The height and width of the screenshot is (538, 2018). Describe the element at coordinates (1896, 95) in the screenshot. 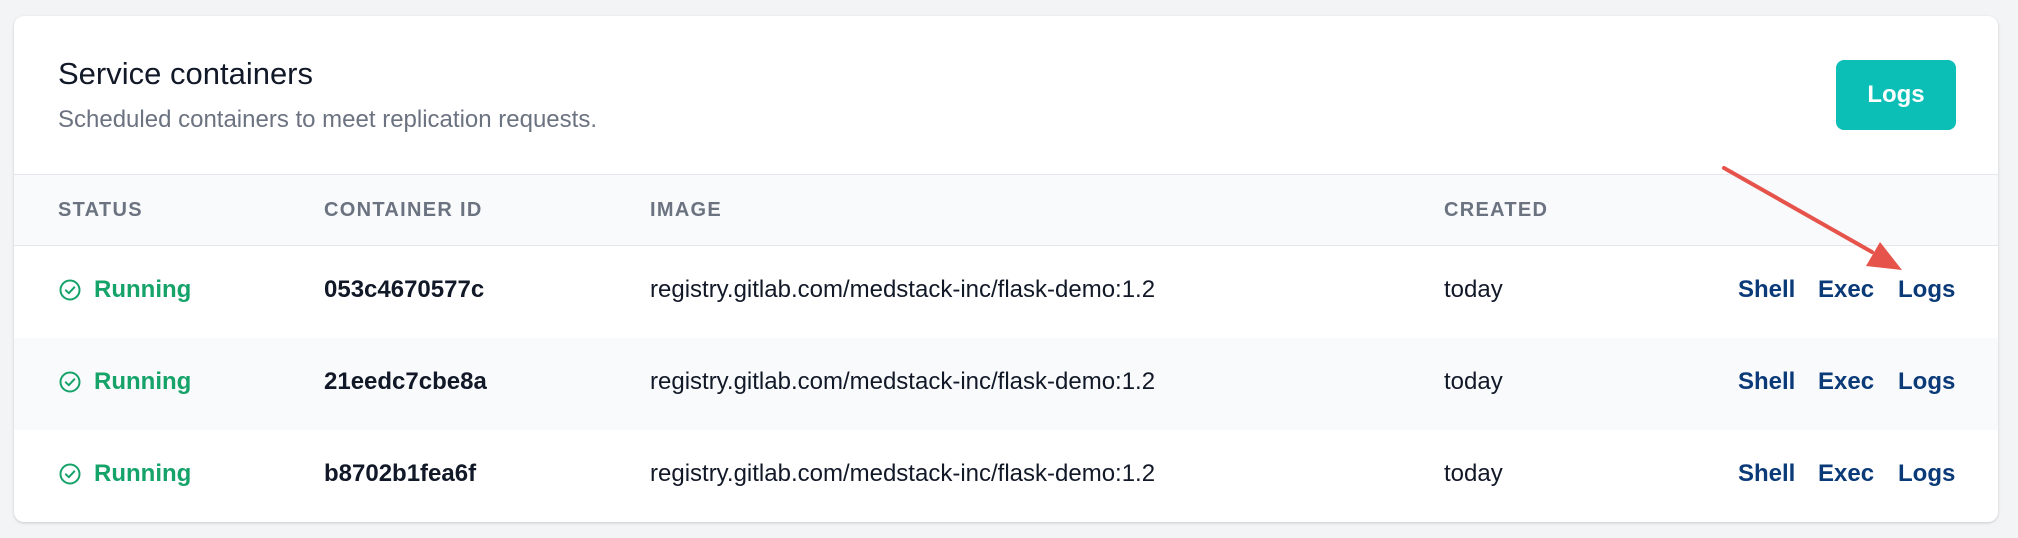

I see `logs-button: Logs` at that location.